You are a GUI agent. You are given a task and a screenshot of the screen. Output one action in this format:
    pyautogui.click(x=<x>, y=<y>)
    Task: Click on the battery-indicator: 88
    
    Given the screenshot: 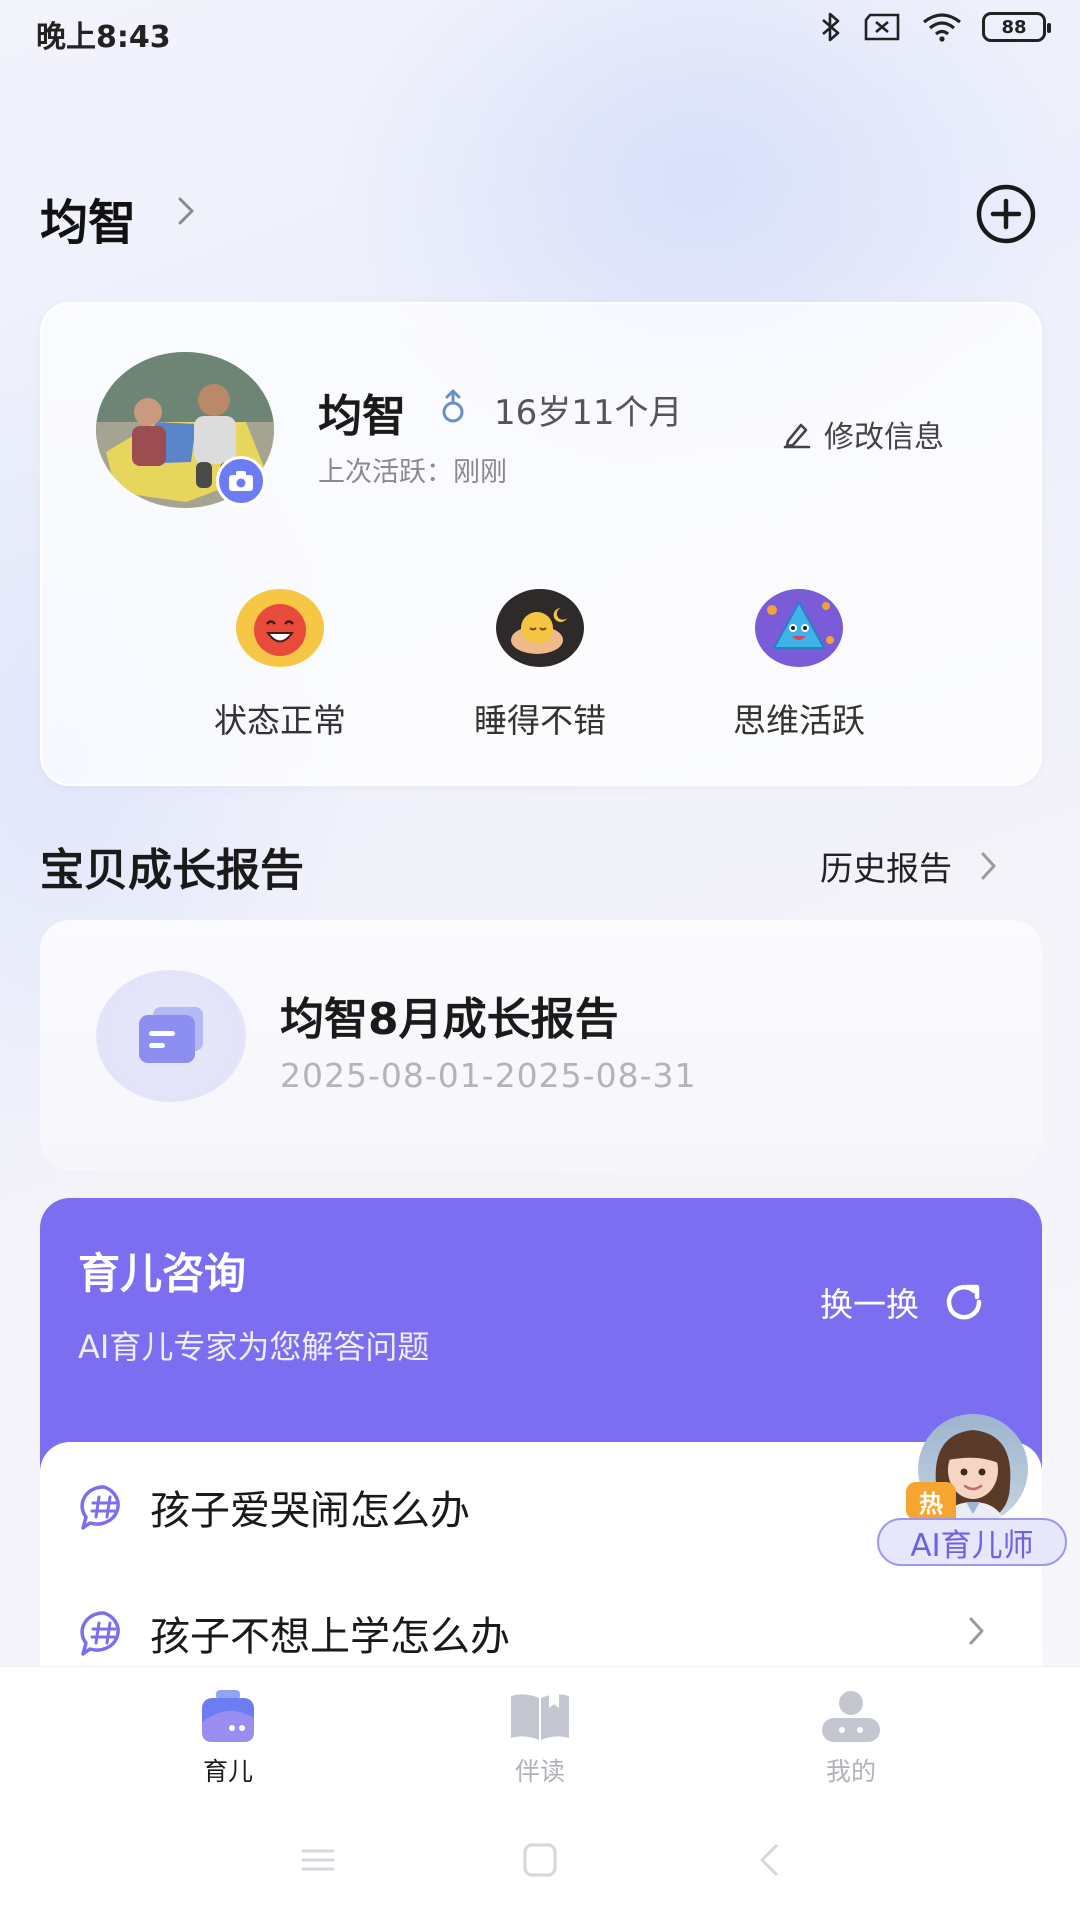 What is the action you would take?
    pyautogui.click(x=1016, y=27)
    